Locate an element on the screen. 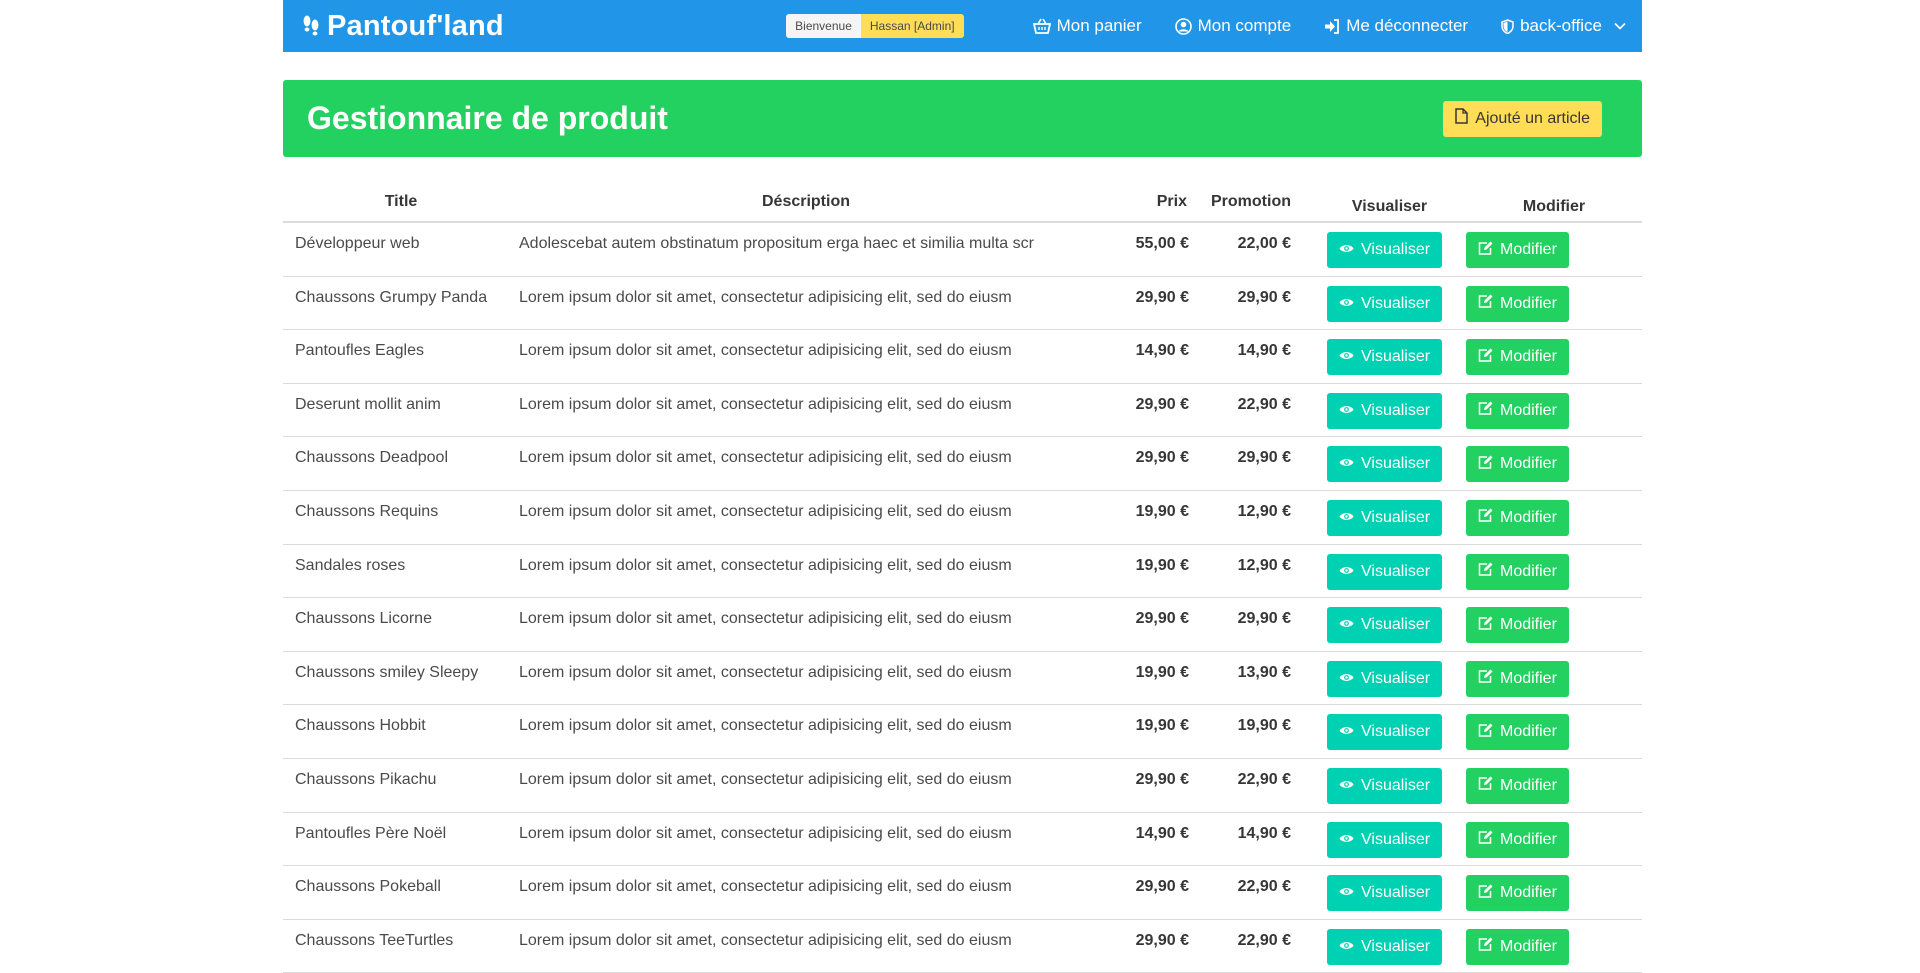  nav-account-label: Mon compte is located at coordinates (1244, 25).